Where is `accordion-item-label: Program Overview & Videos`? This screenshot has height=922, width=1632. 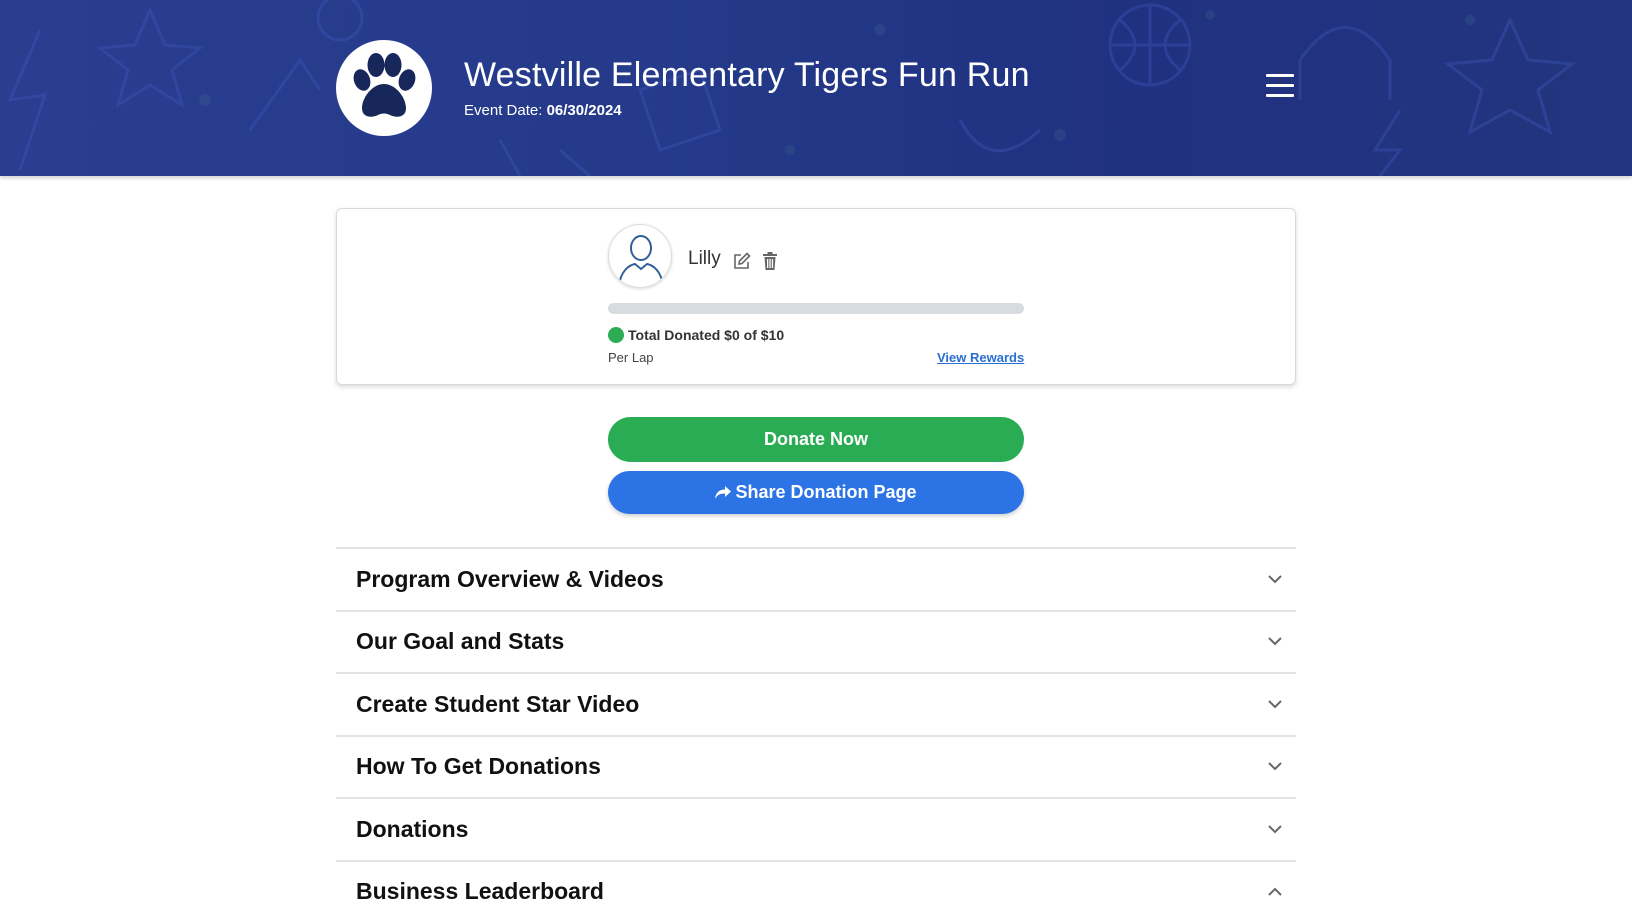 accordion-item-label: Program Overview & Videos is located at coordinates (510, 579).